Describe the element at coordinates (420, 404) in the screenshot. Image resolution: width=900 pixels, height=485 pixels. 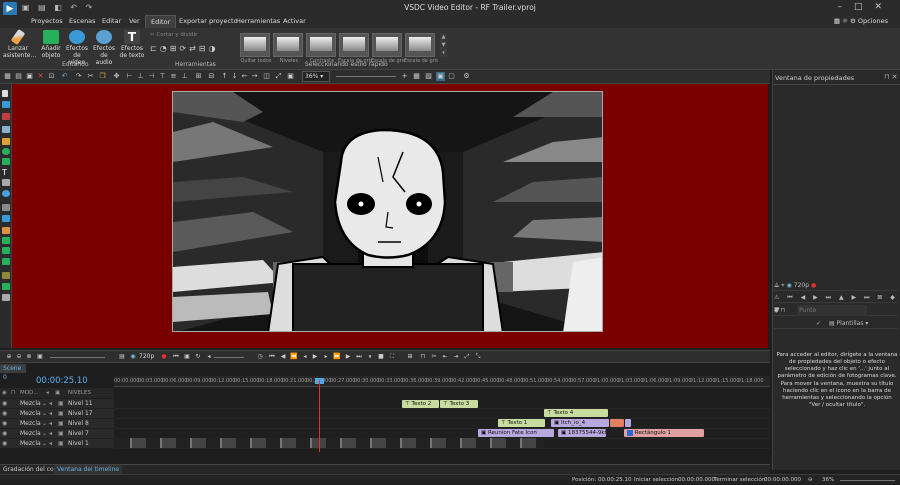
I see `clip-texto-2: ⊤ Texto 2` at that location.